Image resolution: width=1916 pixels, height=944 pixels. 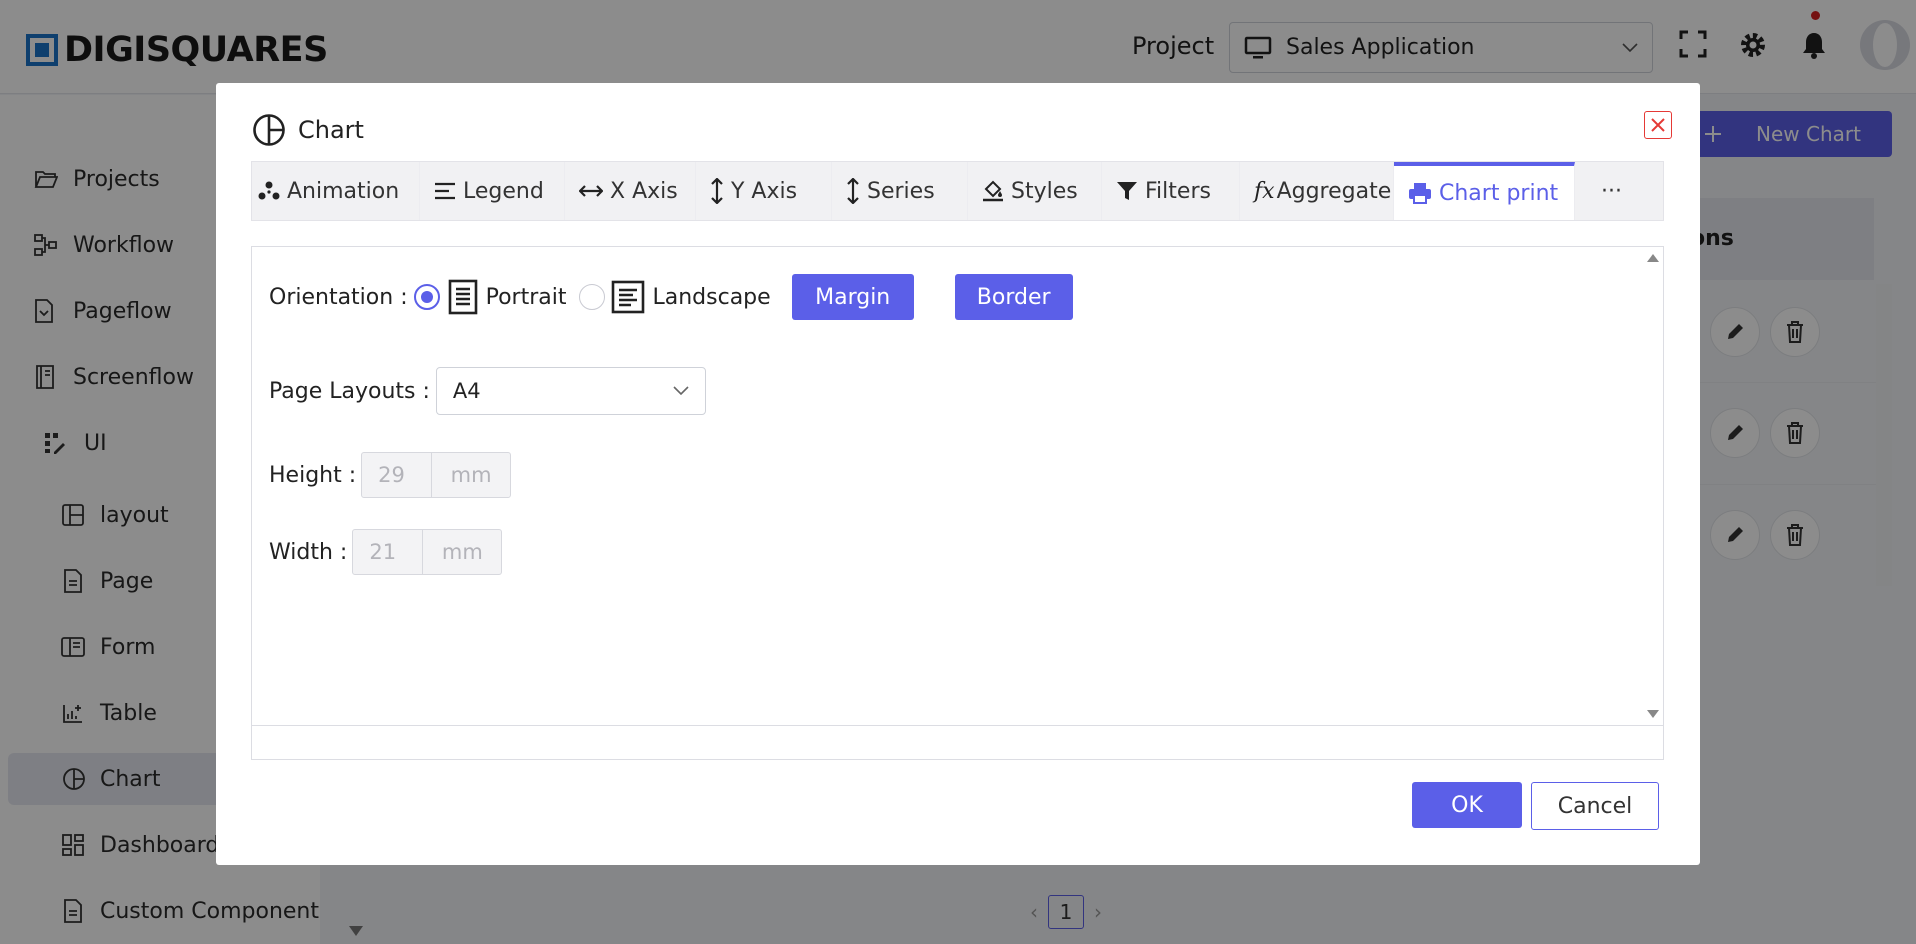 What do you see at coordinates (331, 130) in the screenshot?
I see `dialog-title: Chart` at bounding box center [331, 130].